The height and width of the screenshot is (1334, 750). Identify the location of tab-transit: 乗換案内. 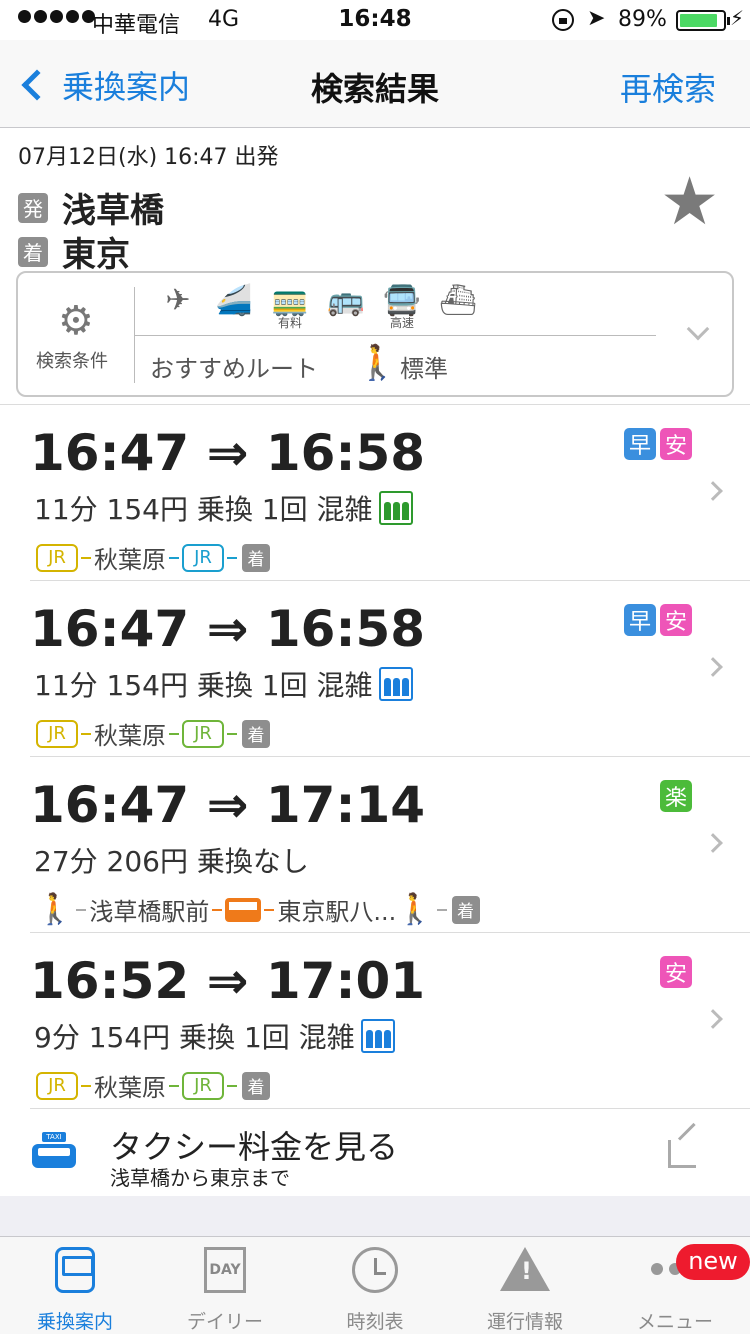
(75, 1285).